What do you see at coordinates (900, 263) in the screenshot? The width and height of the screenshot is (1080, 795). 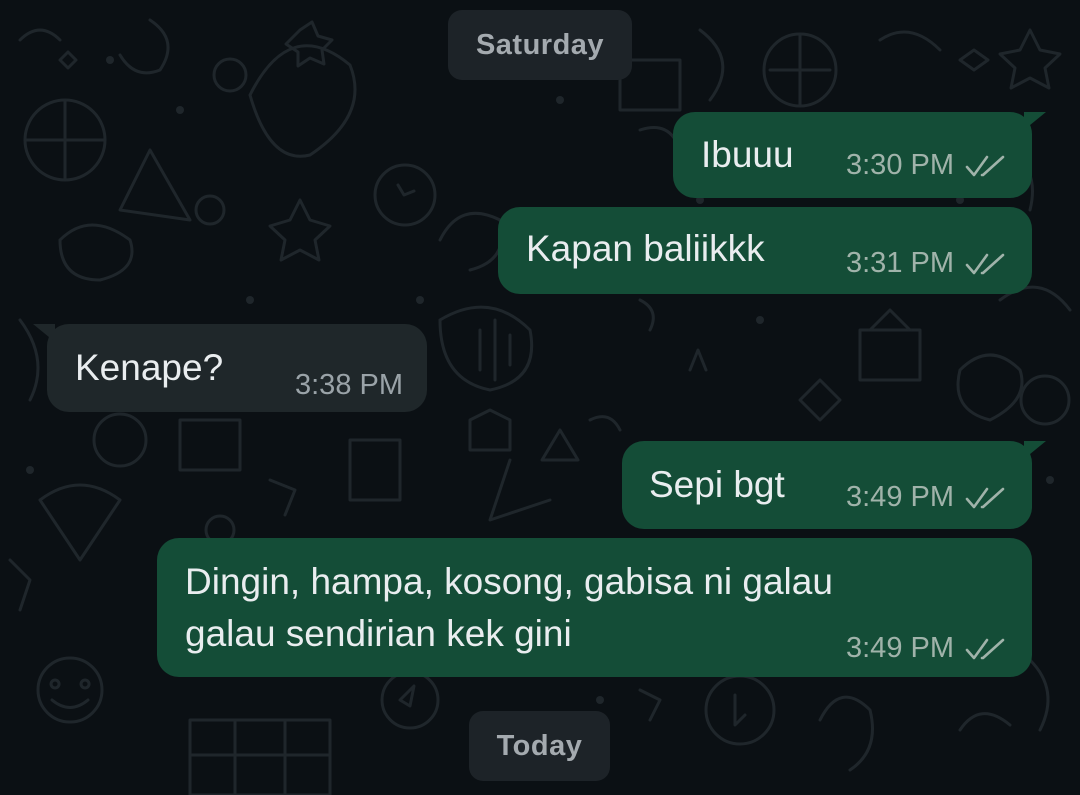 I see `message-time: 3:31 PM` at bounding box center [900, 263].